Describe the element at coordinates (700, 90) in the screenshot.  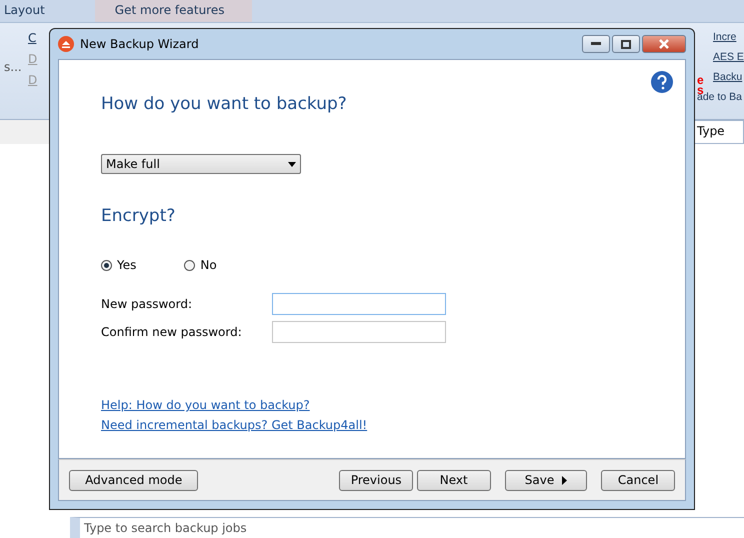
I see `warning-text: s` at that location.